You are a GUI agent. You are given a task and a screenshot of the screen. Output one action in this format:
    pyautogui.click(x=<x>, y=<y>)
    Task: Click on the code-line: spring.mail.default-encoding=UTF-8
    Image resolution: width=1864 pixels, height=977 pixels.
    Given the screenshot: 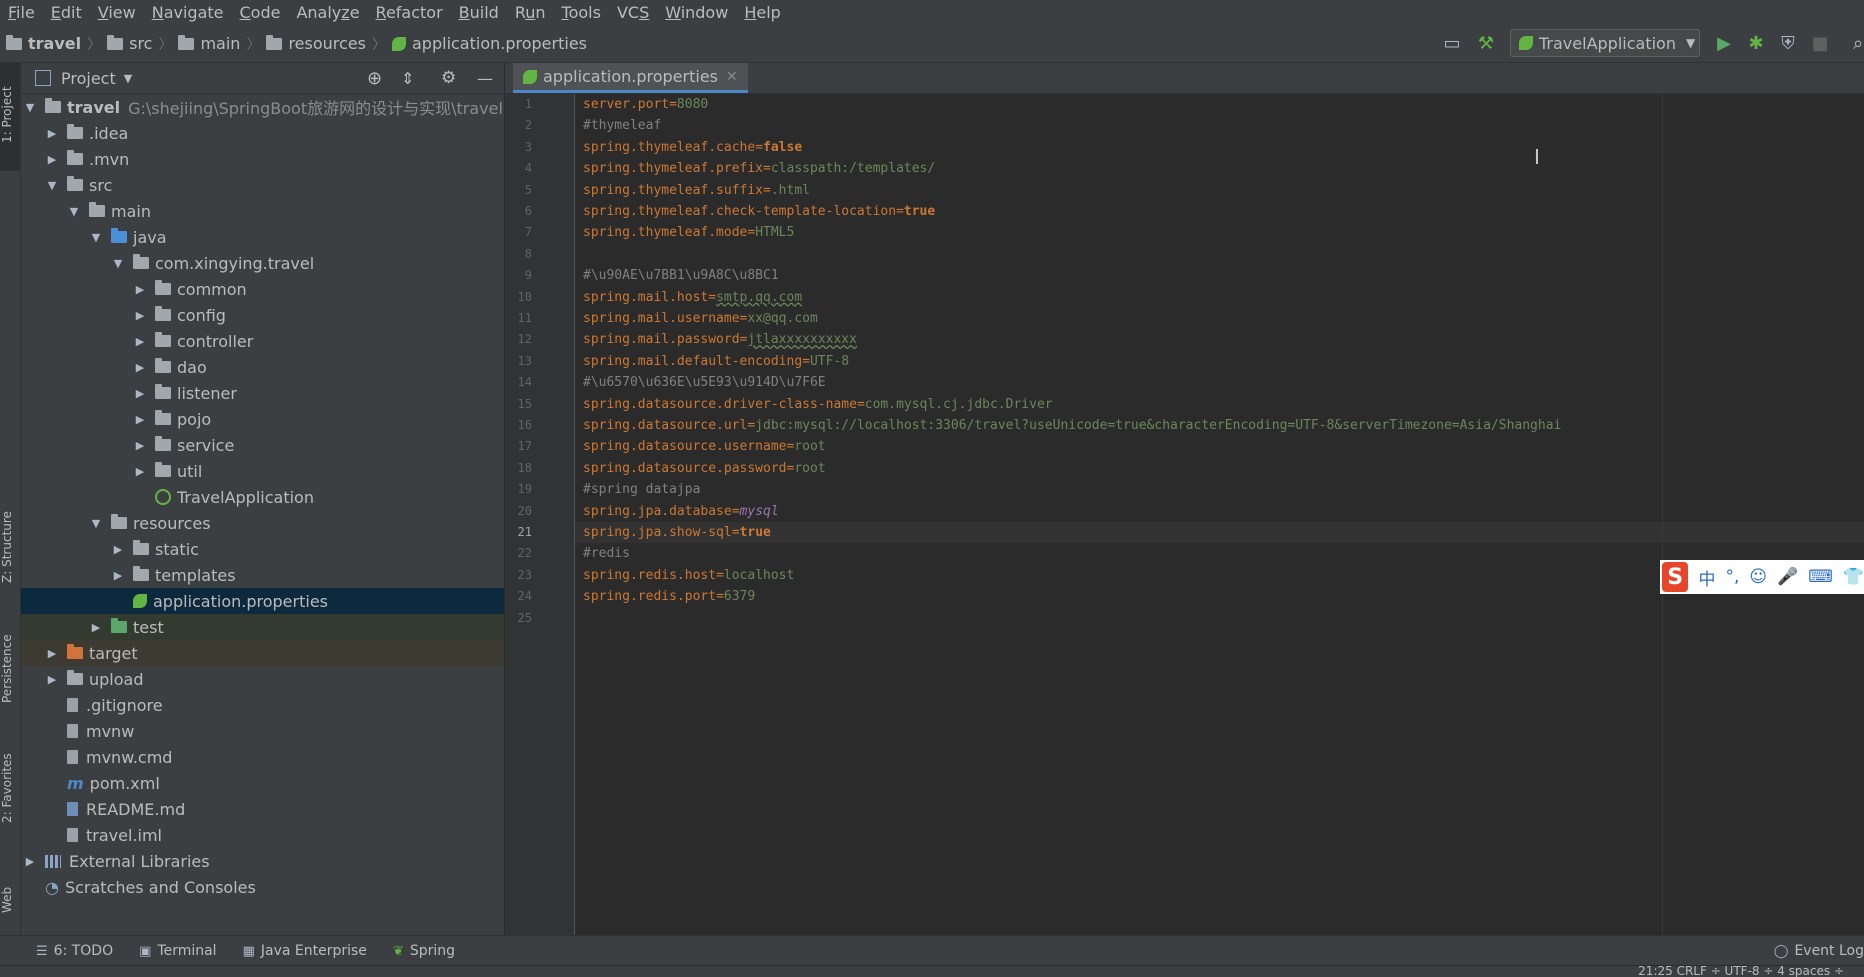 What is the action you would take?
    pyautogui.click(x=716, y=361)
    